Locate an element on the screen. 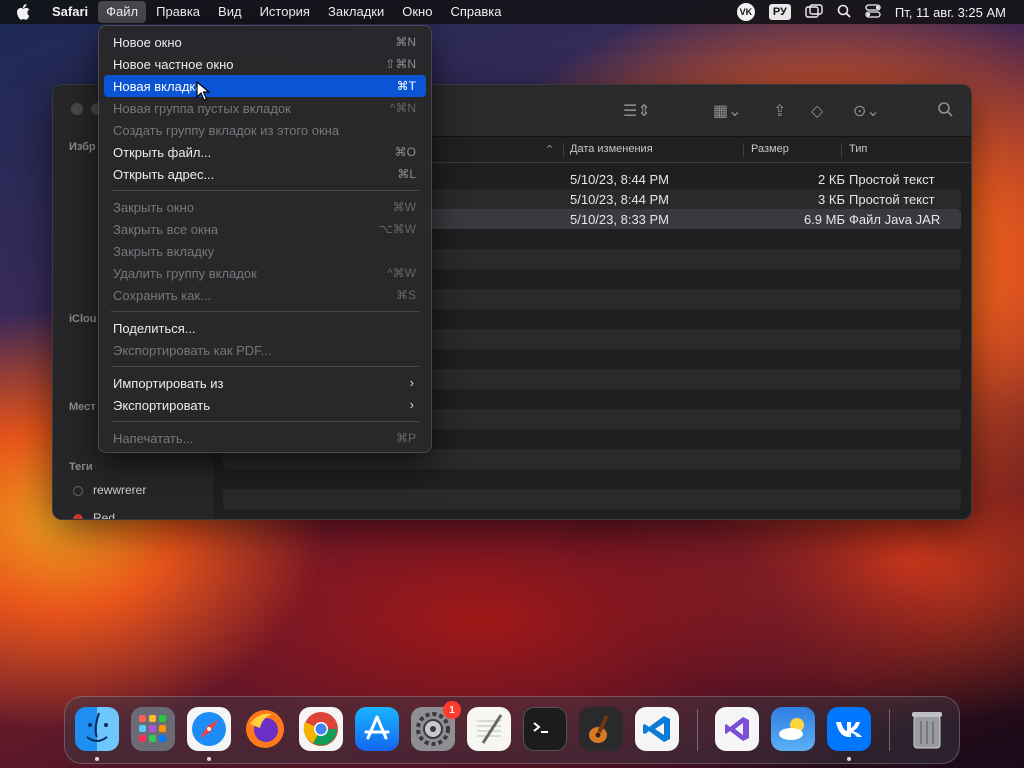 This screenshot has width=1024, height=768. menu-item-print: Напечатать... ⌘P is located at coordinates (265, 438).